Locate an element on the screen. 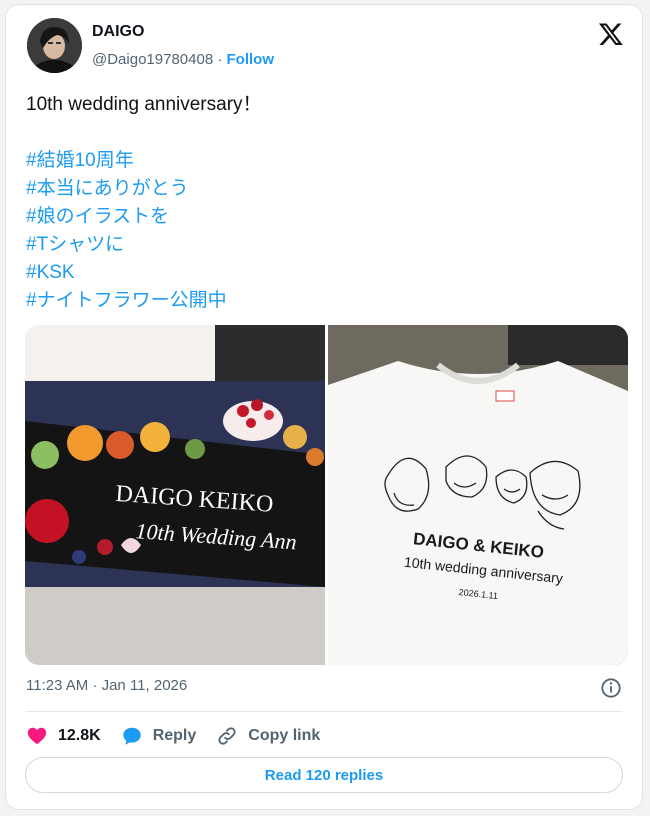 Image resolution: width=650 pixels, height=816 pixels. avatar is located at coordinates (54, 45).